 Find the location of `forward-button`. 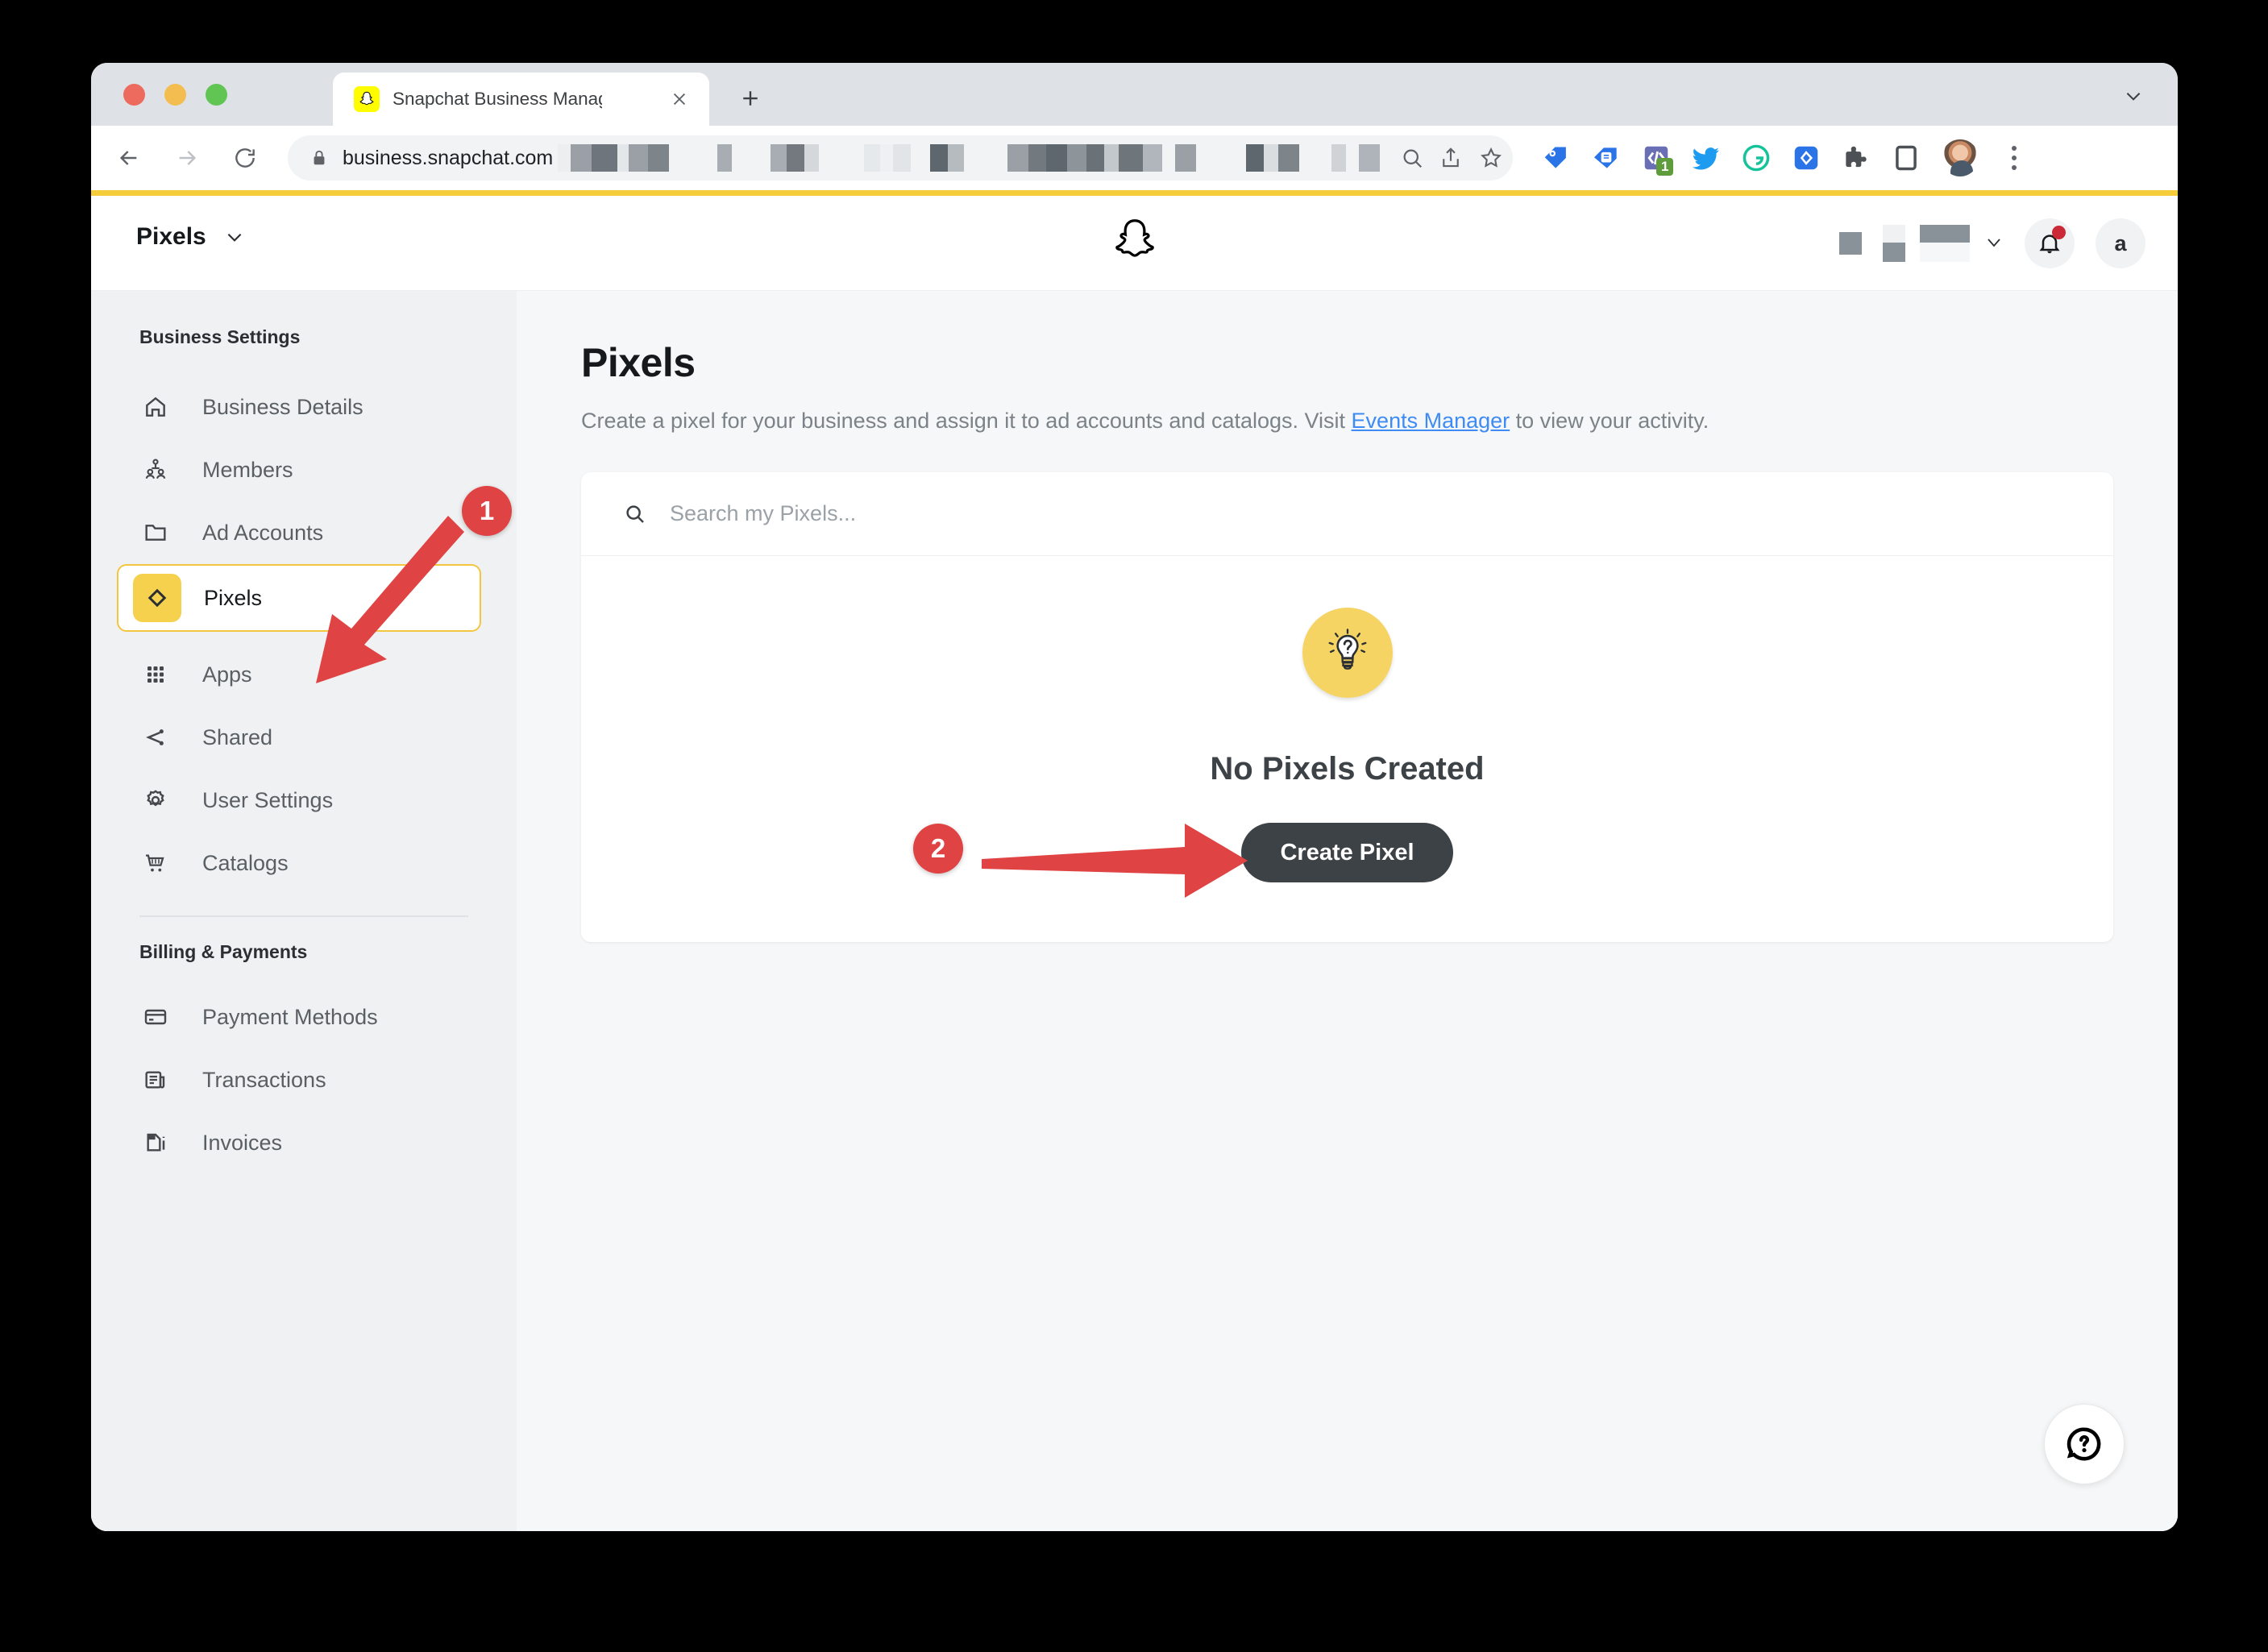

forward-button is located at coordinates (187, 158).